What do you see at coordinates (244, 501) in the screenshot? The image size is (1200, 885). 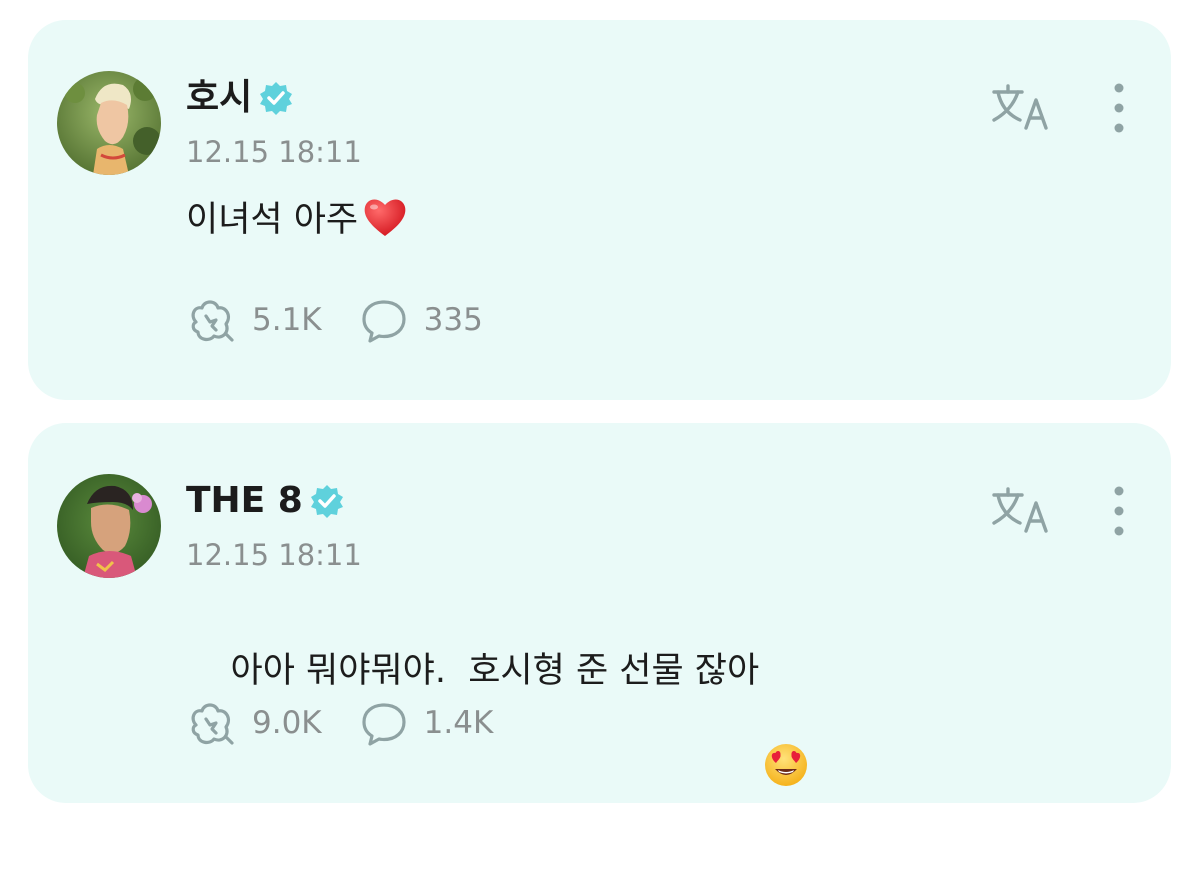 I see `author-name: THE 8` at bounding box center [244, 501].